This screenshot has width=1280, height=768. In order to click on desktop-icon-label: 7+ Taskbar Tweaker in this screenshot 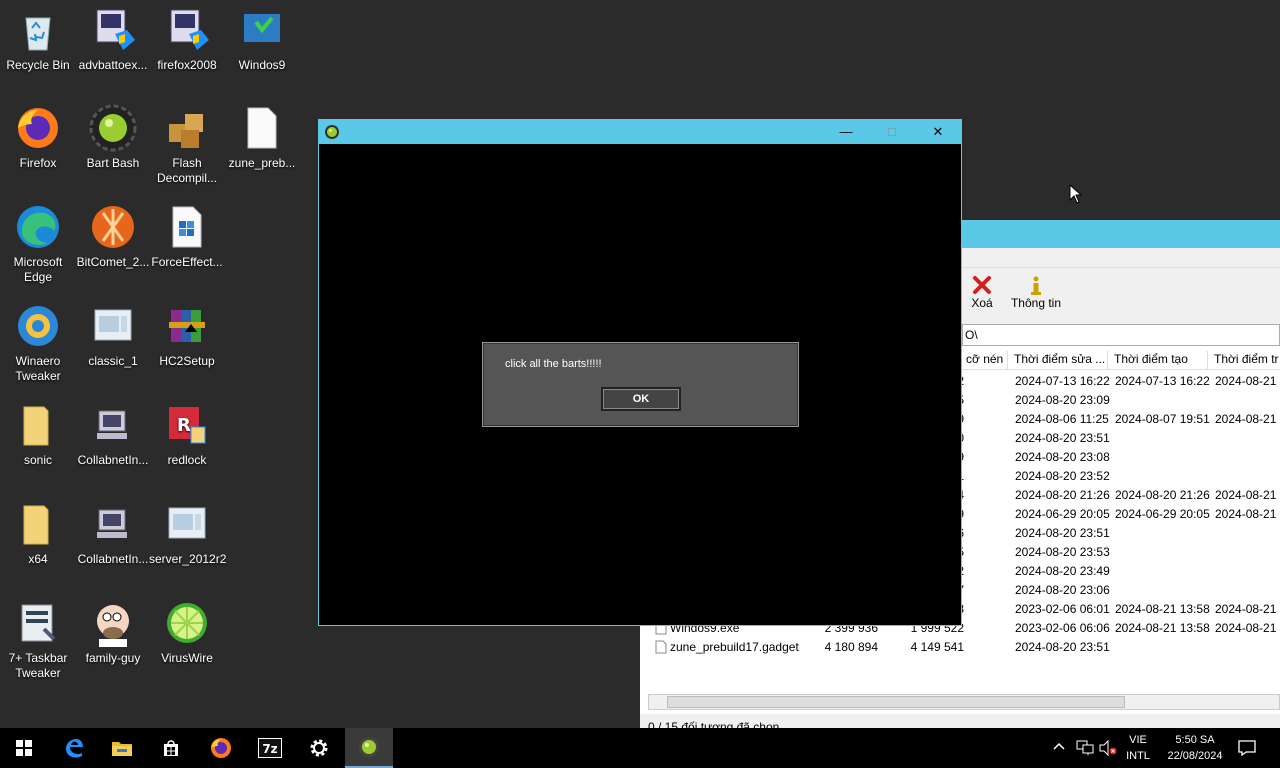, I will do `click(38, 665)`.